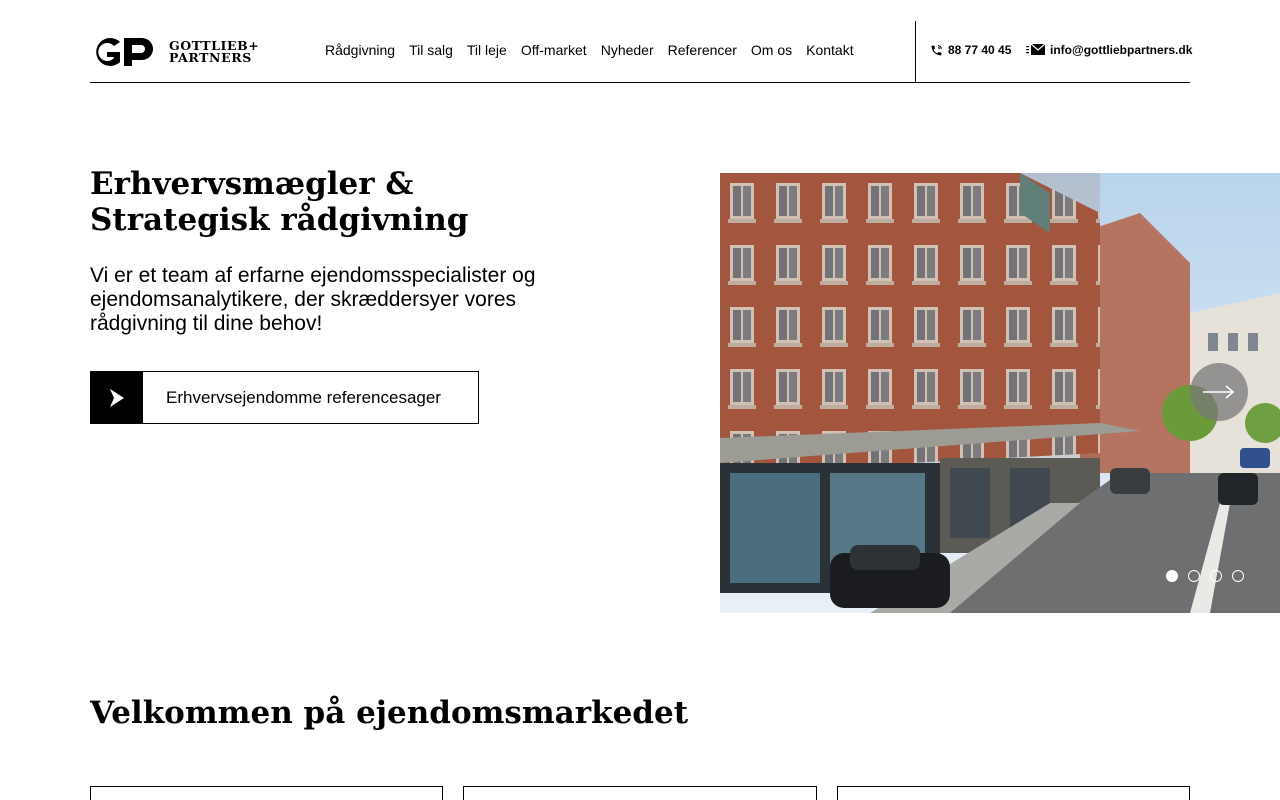  What do you see at coordinates (117, 397) in the screenshot?
I see `chevron-right-icon` at bounding box center [117, 397].